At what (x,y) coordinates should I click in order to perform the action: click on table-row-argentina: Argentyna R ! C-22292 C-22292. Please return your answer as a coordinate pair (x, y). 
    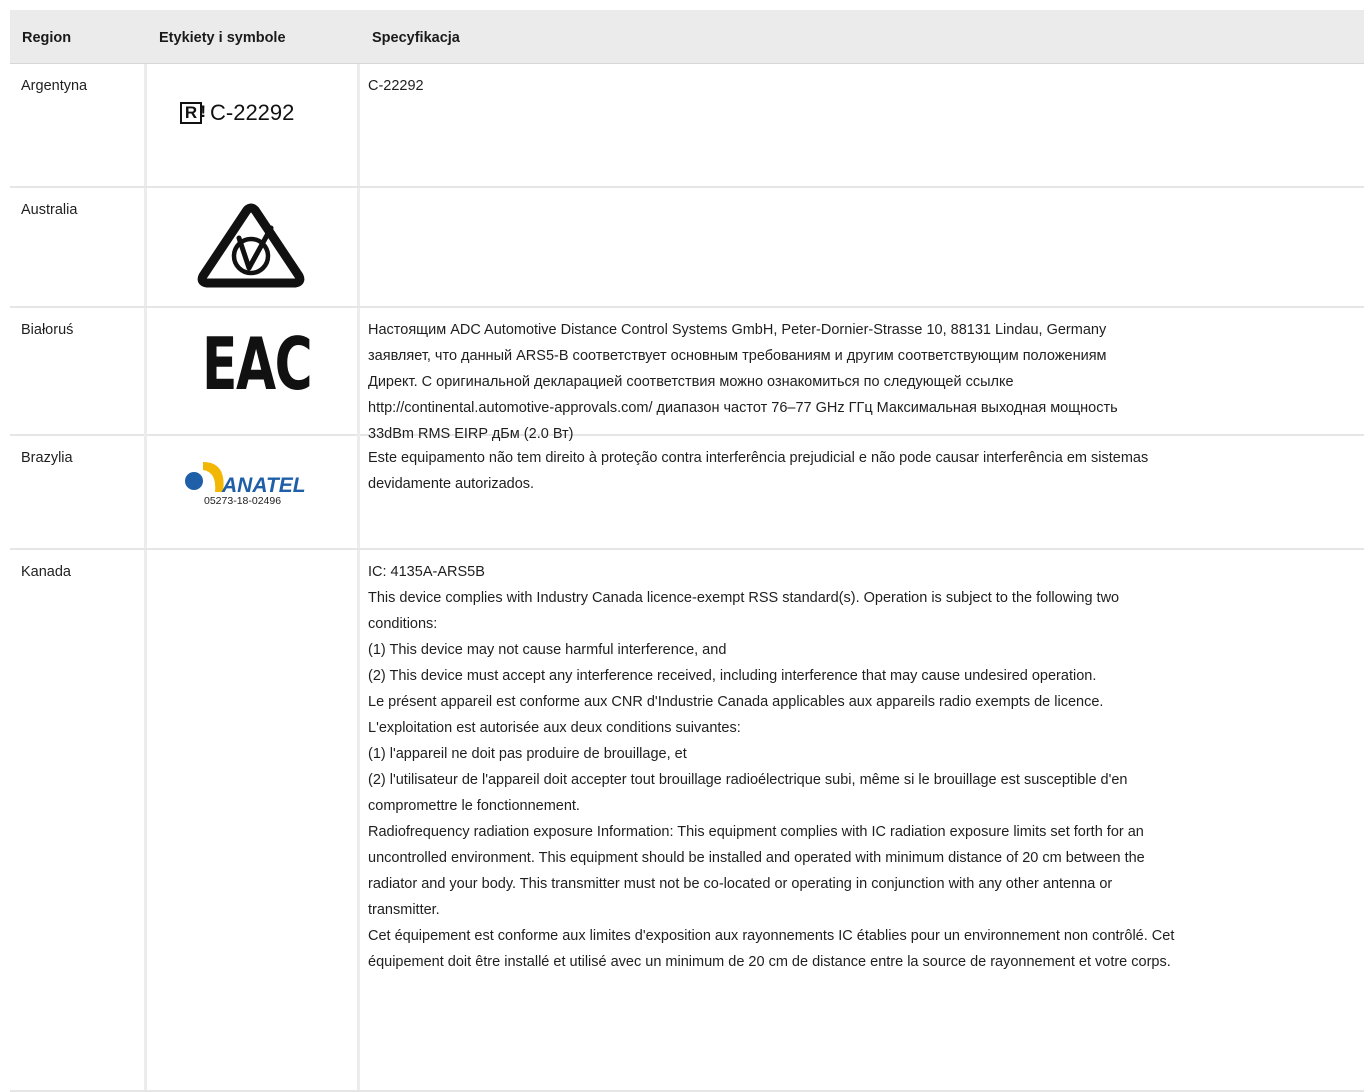
    Looking at the image, I should click on (687, 126).